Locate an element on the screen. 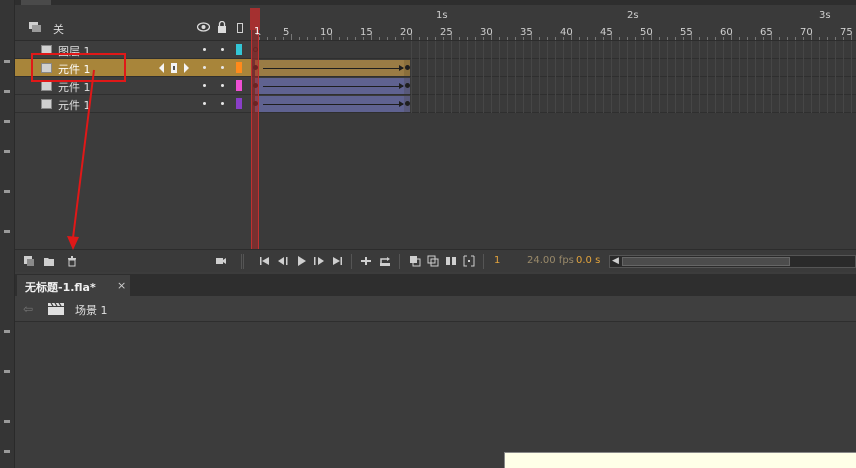 This screenshot has height=468, width=856. document-tab: 无标题-1.fla* × is located at coordinates (73, 285).